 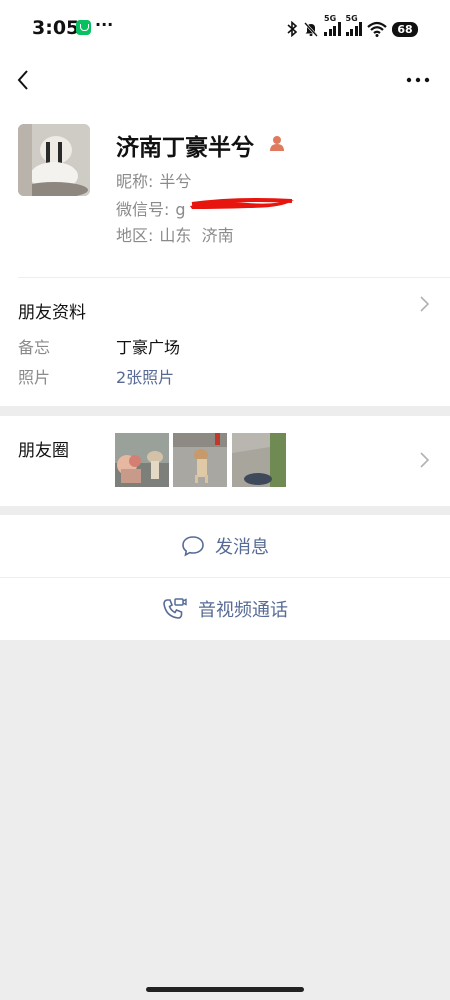 What do you see at coordinates (145, 376) in the screenshot?
I see `photos-link: 2张照片` at bounding box center [145, 376].